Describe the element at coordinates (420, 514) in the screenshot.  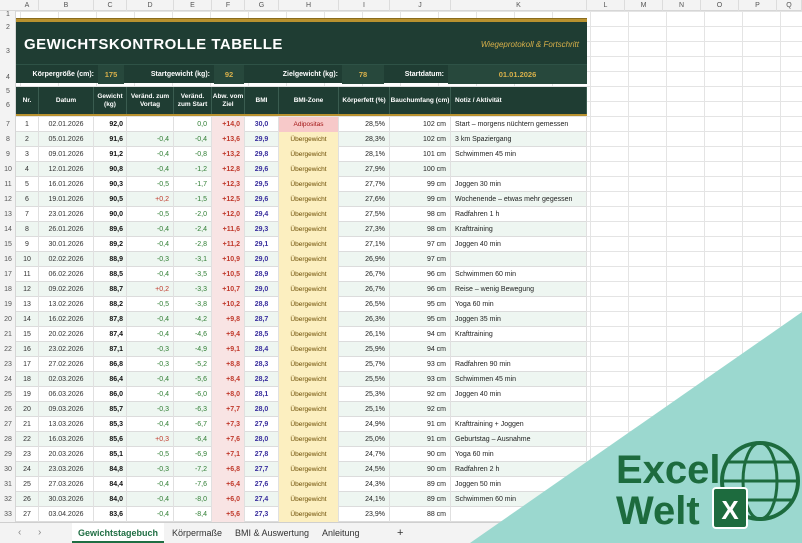
I see `cell-waist: 88 cm` at that location.